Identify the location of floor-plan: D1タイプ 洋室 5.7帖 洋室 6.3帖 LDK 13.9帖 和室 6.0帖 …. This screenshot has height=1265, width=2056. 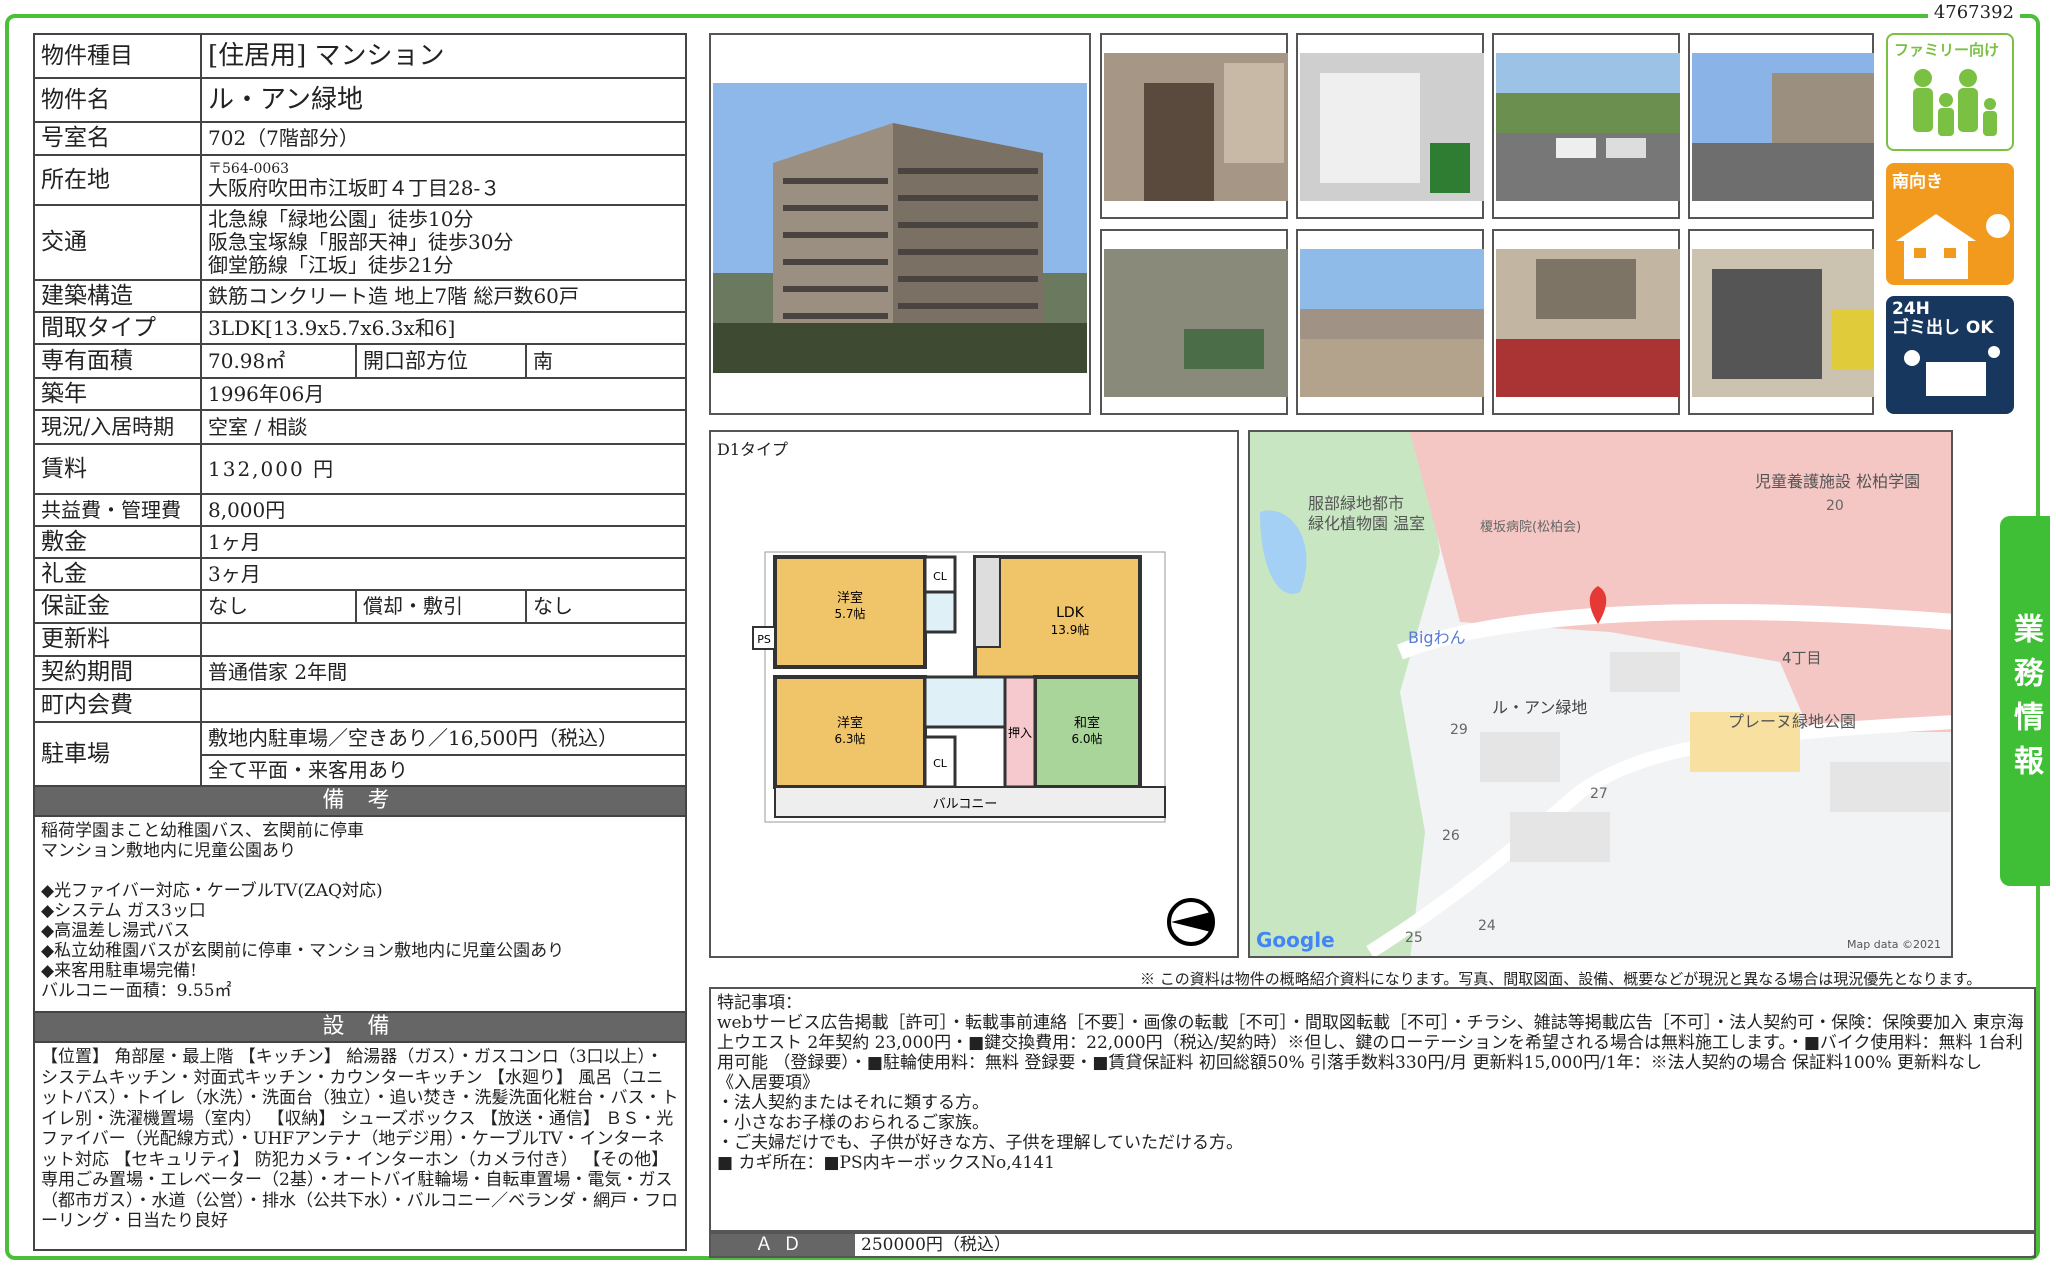
(974, 694).